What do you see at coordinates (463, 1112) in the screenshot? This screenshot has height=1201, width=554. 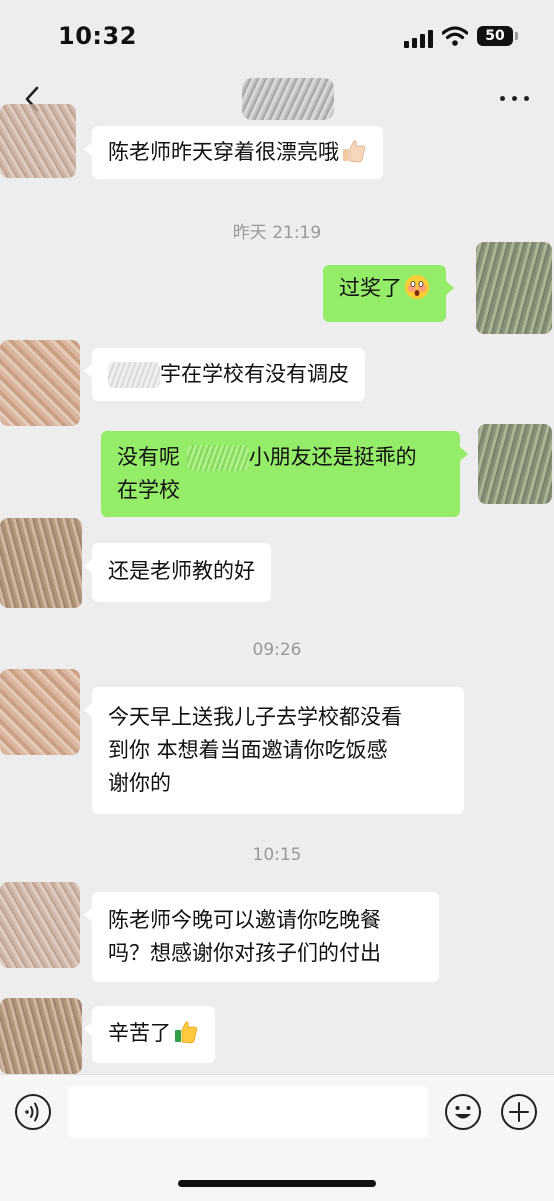 I see `emoji-icon` at bounding box center [463, 1112].